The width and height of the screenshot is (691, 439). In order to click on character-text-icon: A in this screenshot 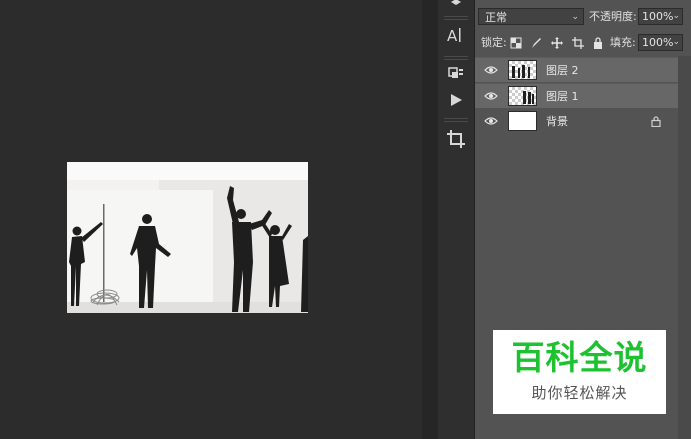, I will do `click(456, 35)`.